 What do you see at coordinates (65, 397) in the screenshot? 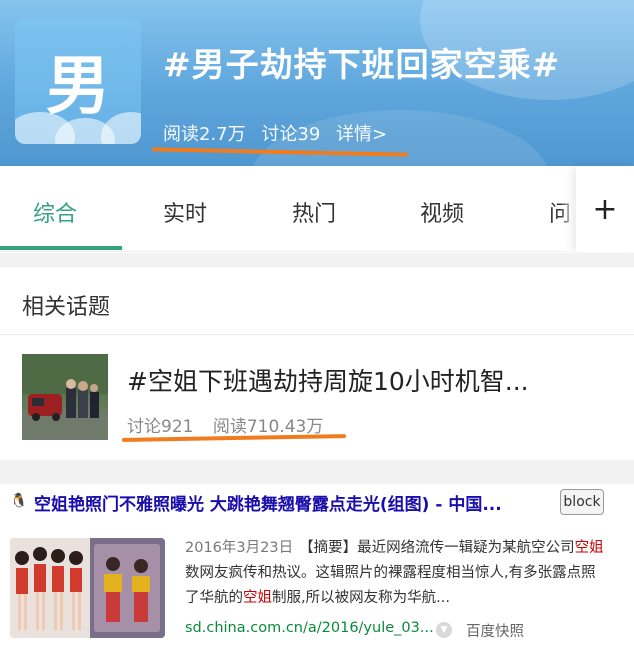
I see `related-topic-thumbnail` at bounding box center [65, 397].